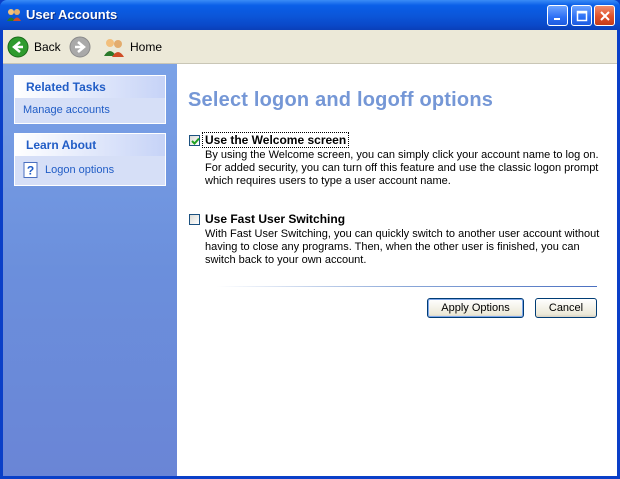 This screenshot has height=479, width=620. Describe the element at coordinates (90, 145) in the screenshot. I see `learn-about-header: Learn About` at that location.